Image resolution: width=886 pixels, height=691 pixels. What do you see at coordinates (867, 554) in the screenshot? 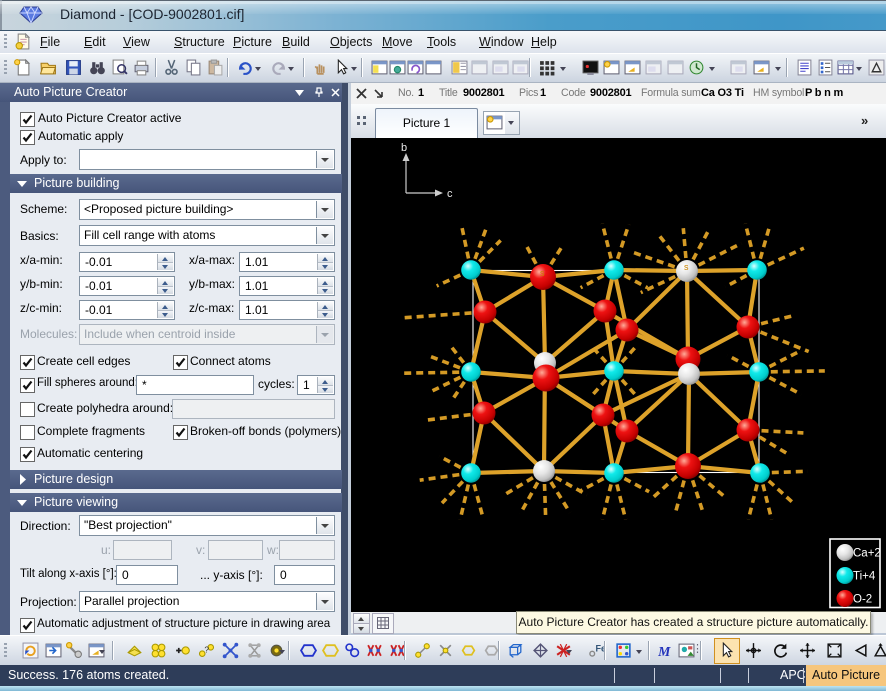
I see `svg-text: Ca+2` at bounding box center [867, 554].